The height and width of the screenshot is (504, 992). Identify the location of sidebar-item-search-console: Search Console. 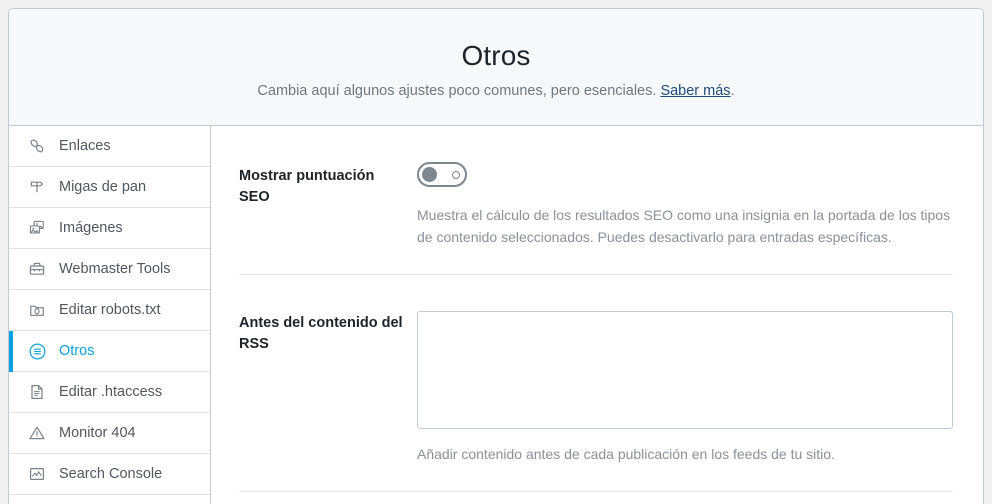
(109, 474).